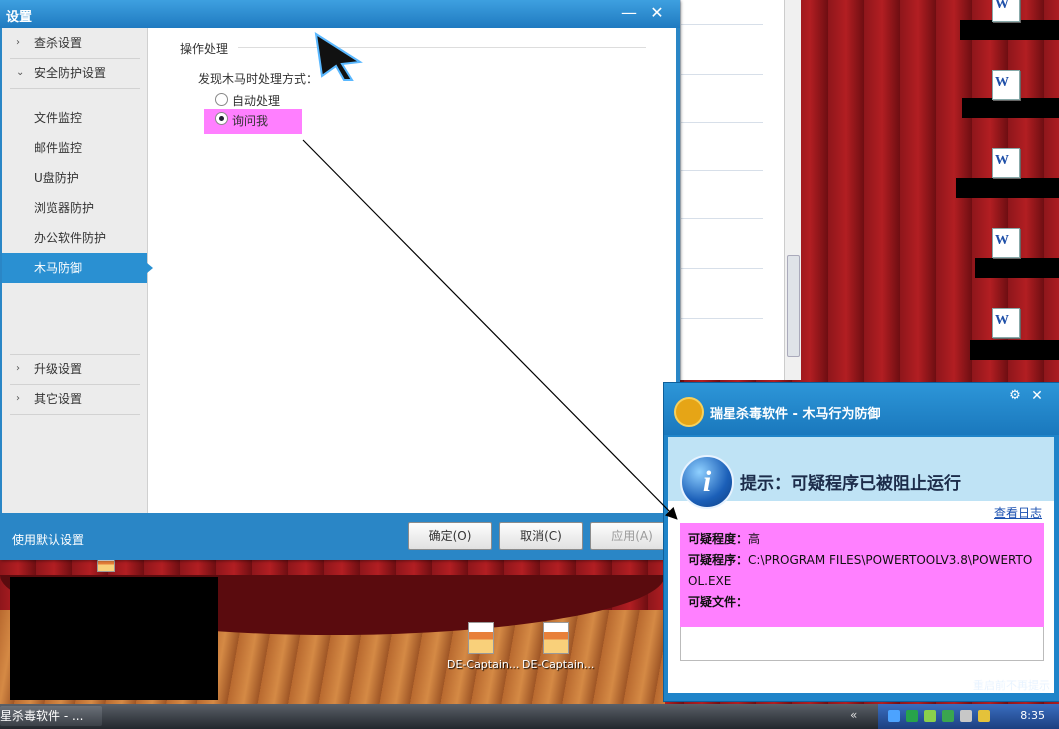 The width and height of the screenshot is (1059, 729). Describe the element at coordinates (948, 716) in the screenshot. I see `antivirus-icon` at that location.